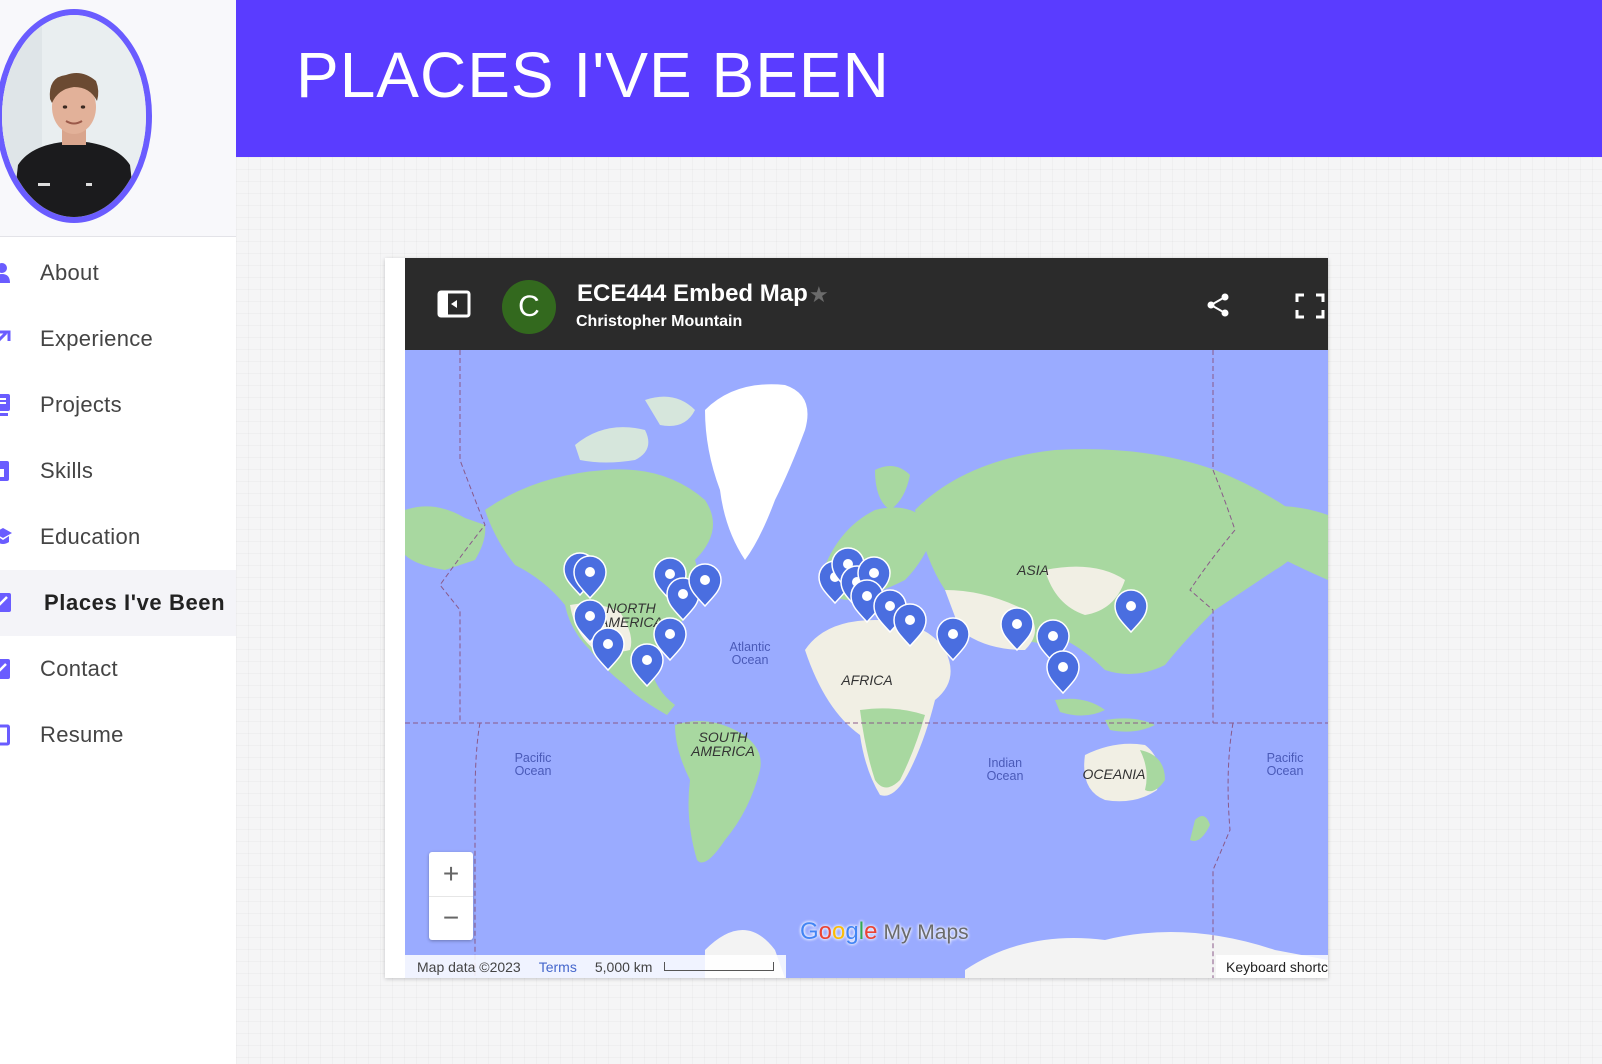 The height and width of the screenshot is (1064, 1602). Describe the element at coordinates (623, 966) in the screenshot. I see `scale-label: 5,000 km` at that location.